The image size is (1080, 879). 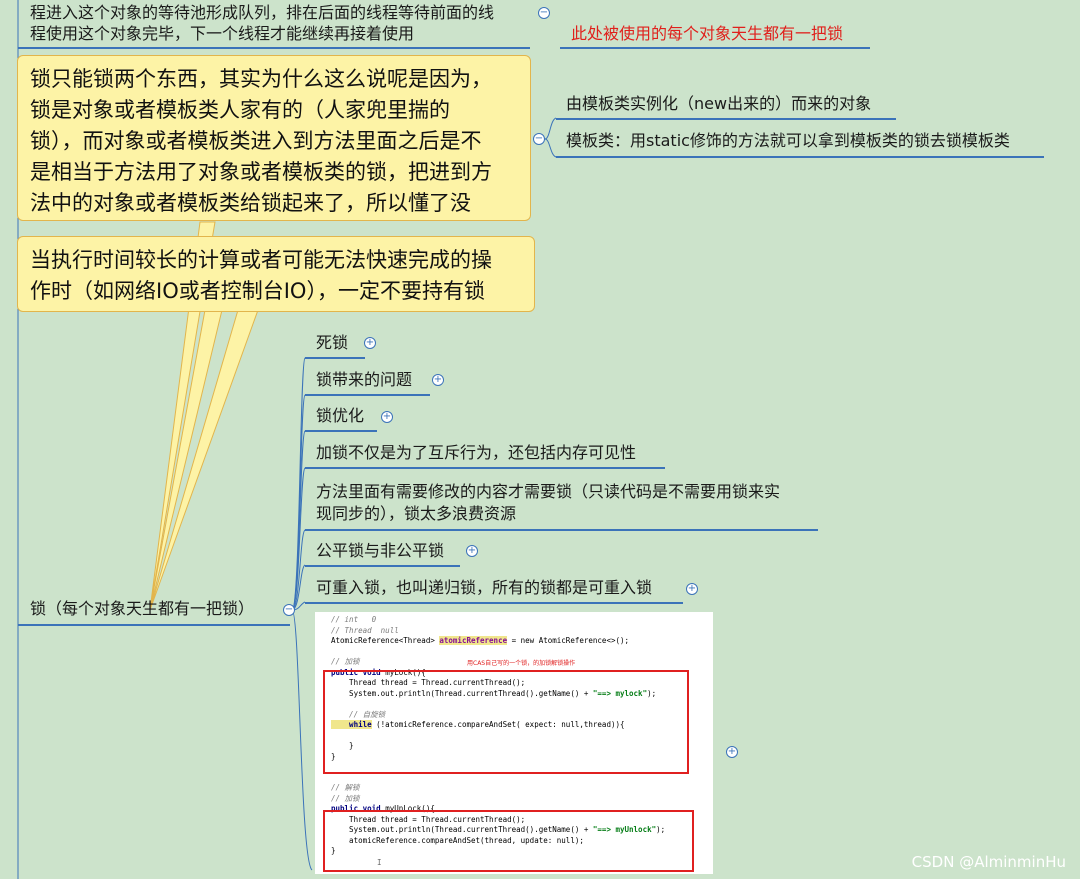 I want to click on callout-line: 作时（如网络IO或者控制台IO），一定不要持有锁, so click(x=257, y=291).